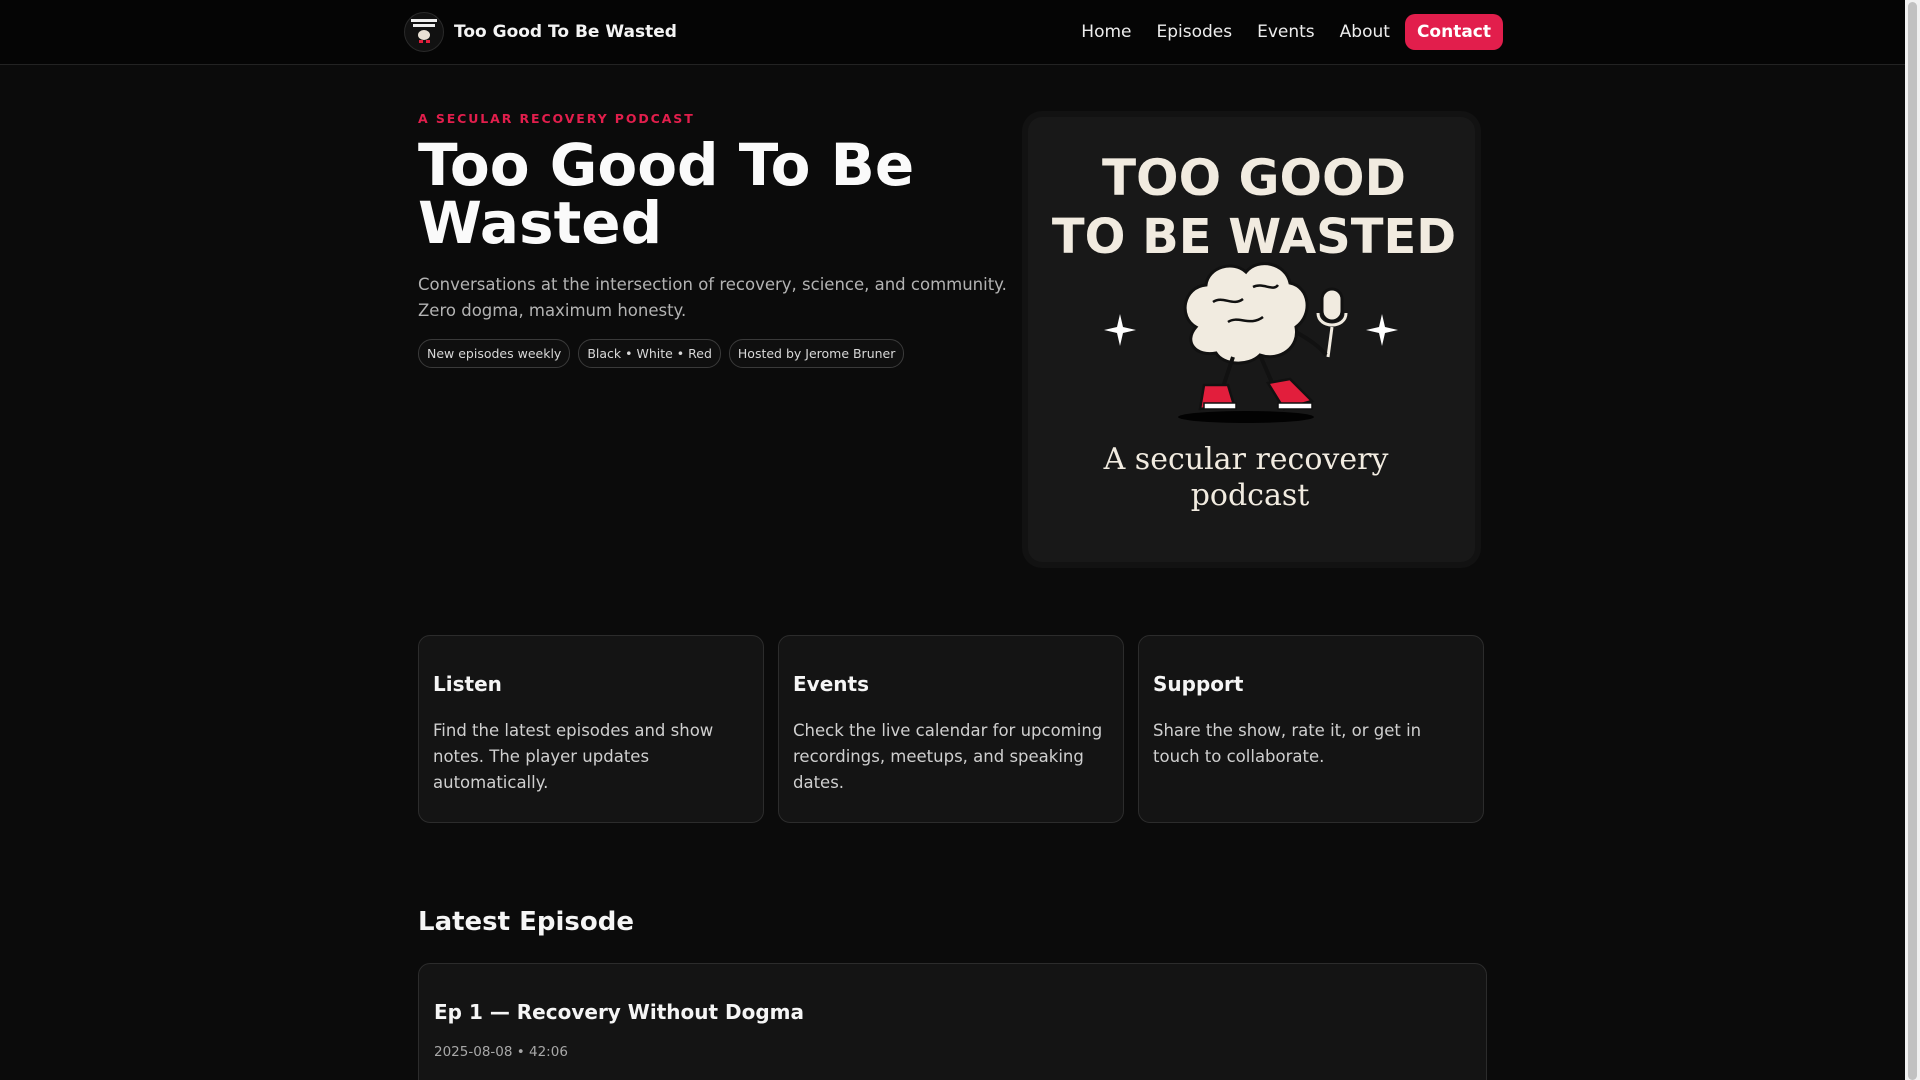 Image resolution: width=1920 pixels, height=1080 pixels. What do you see at coordinates (649, 353) in the screenshot?
I see `pill-colors: Black • White • Red` at bounding box center [649, 353].